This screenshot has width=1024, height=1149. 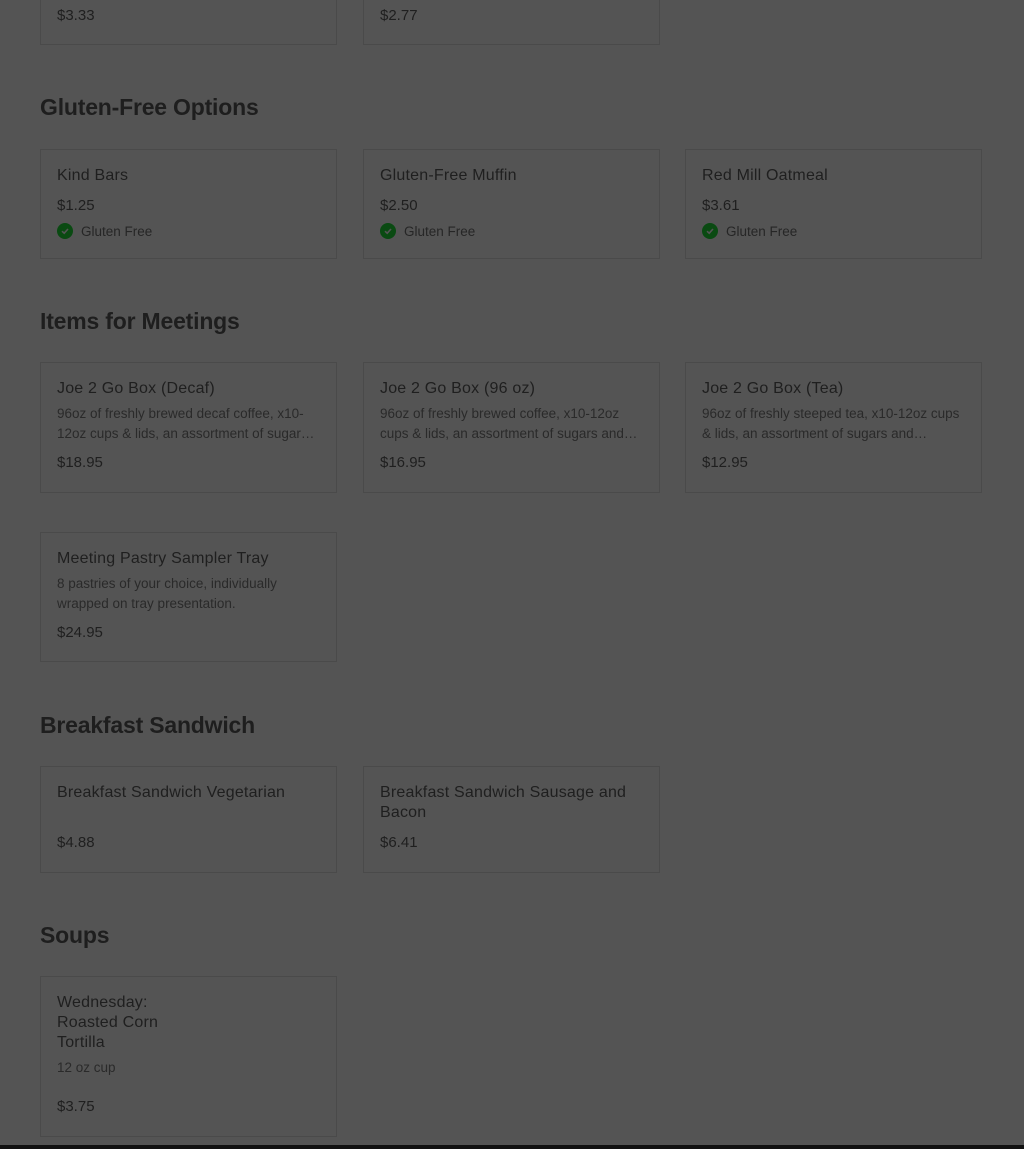 What do you see at coordinates (136, 388) in the screenshot?
I see `item-name: Joe 2 Go Box (Decaf)` at bounding box center [136, 388].